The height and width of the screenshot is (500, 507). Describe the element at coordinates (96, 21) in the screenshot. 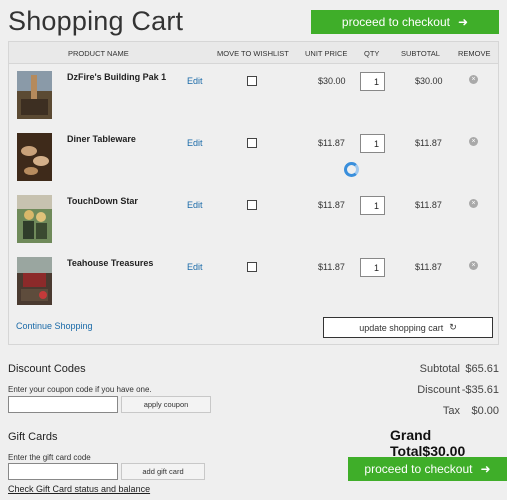

I see `page-title: Shopping Cart` at that location.